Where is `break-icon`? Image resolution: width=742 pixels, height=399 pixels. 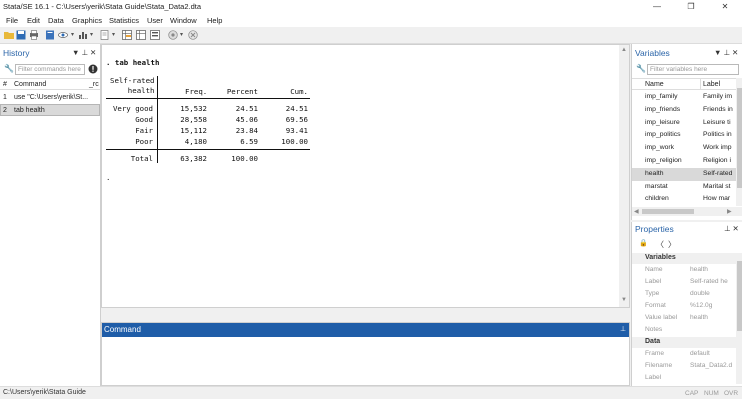
break-icon is located at coordinates (193, 35).